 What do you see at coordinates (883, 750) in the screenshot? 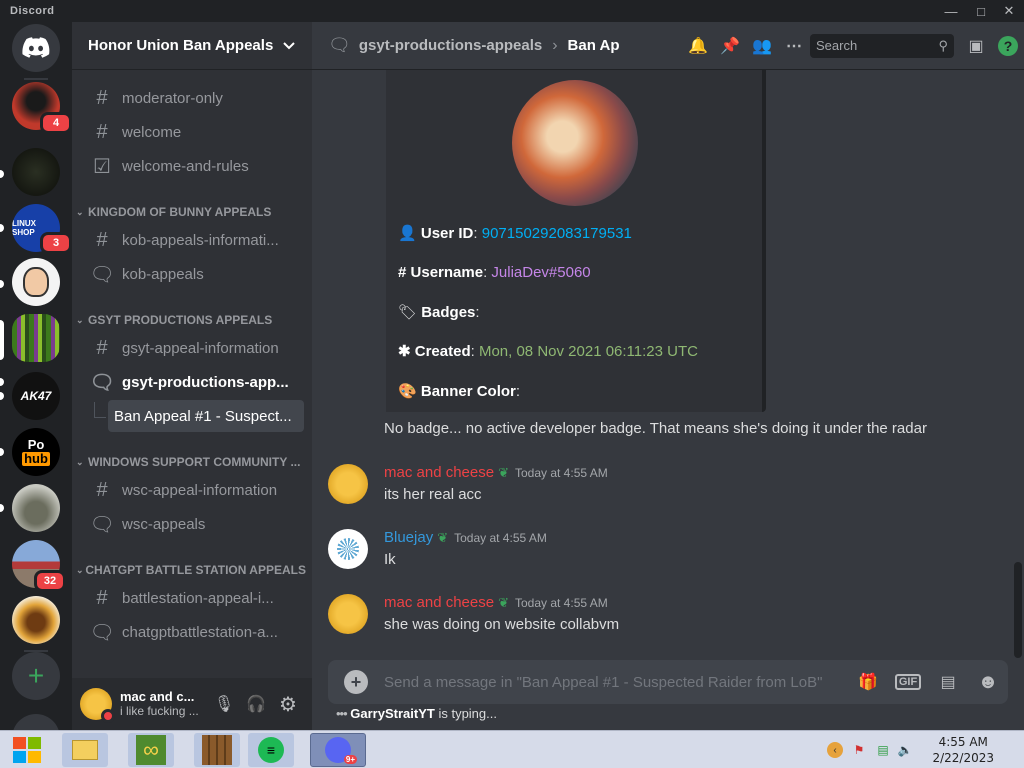
I see `network-icon: ▤` at bounding box center [883, 750].